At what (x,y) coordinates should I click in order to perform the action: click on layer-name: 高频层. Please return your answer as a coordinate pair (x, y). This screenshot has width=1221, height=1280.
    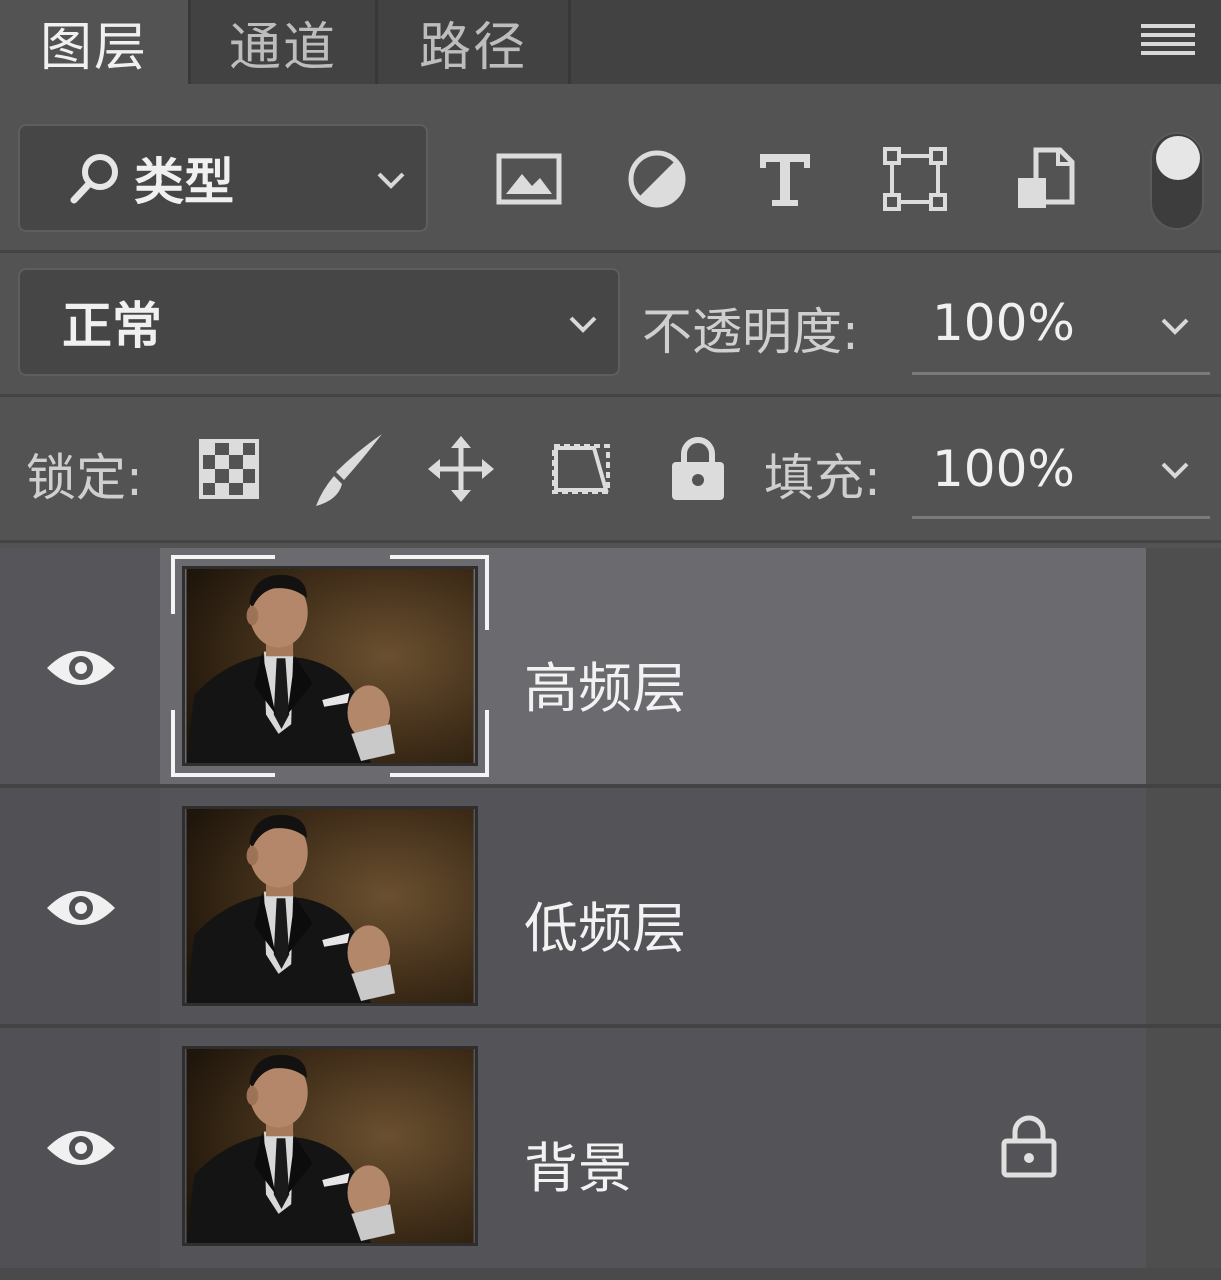
    Looking at the image, I should click on (605, 683).